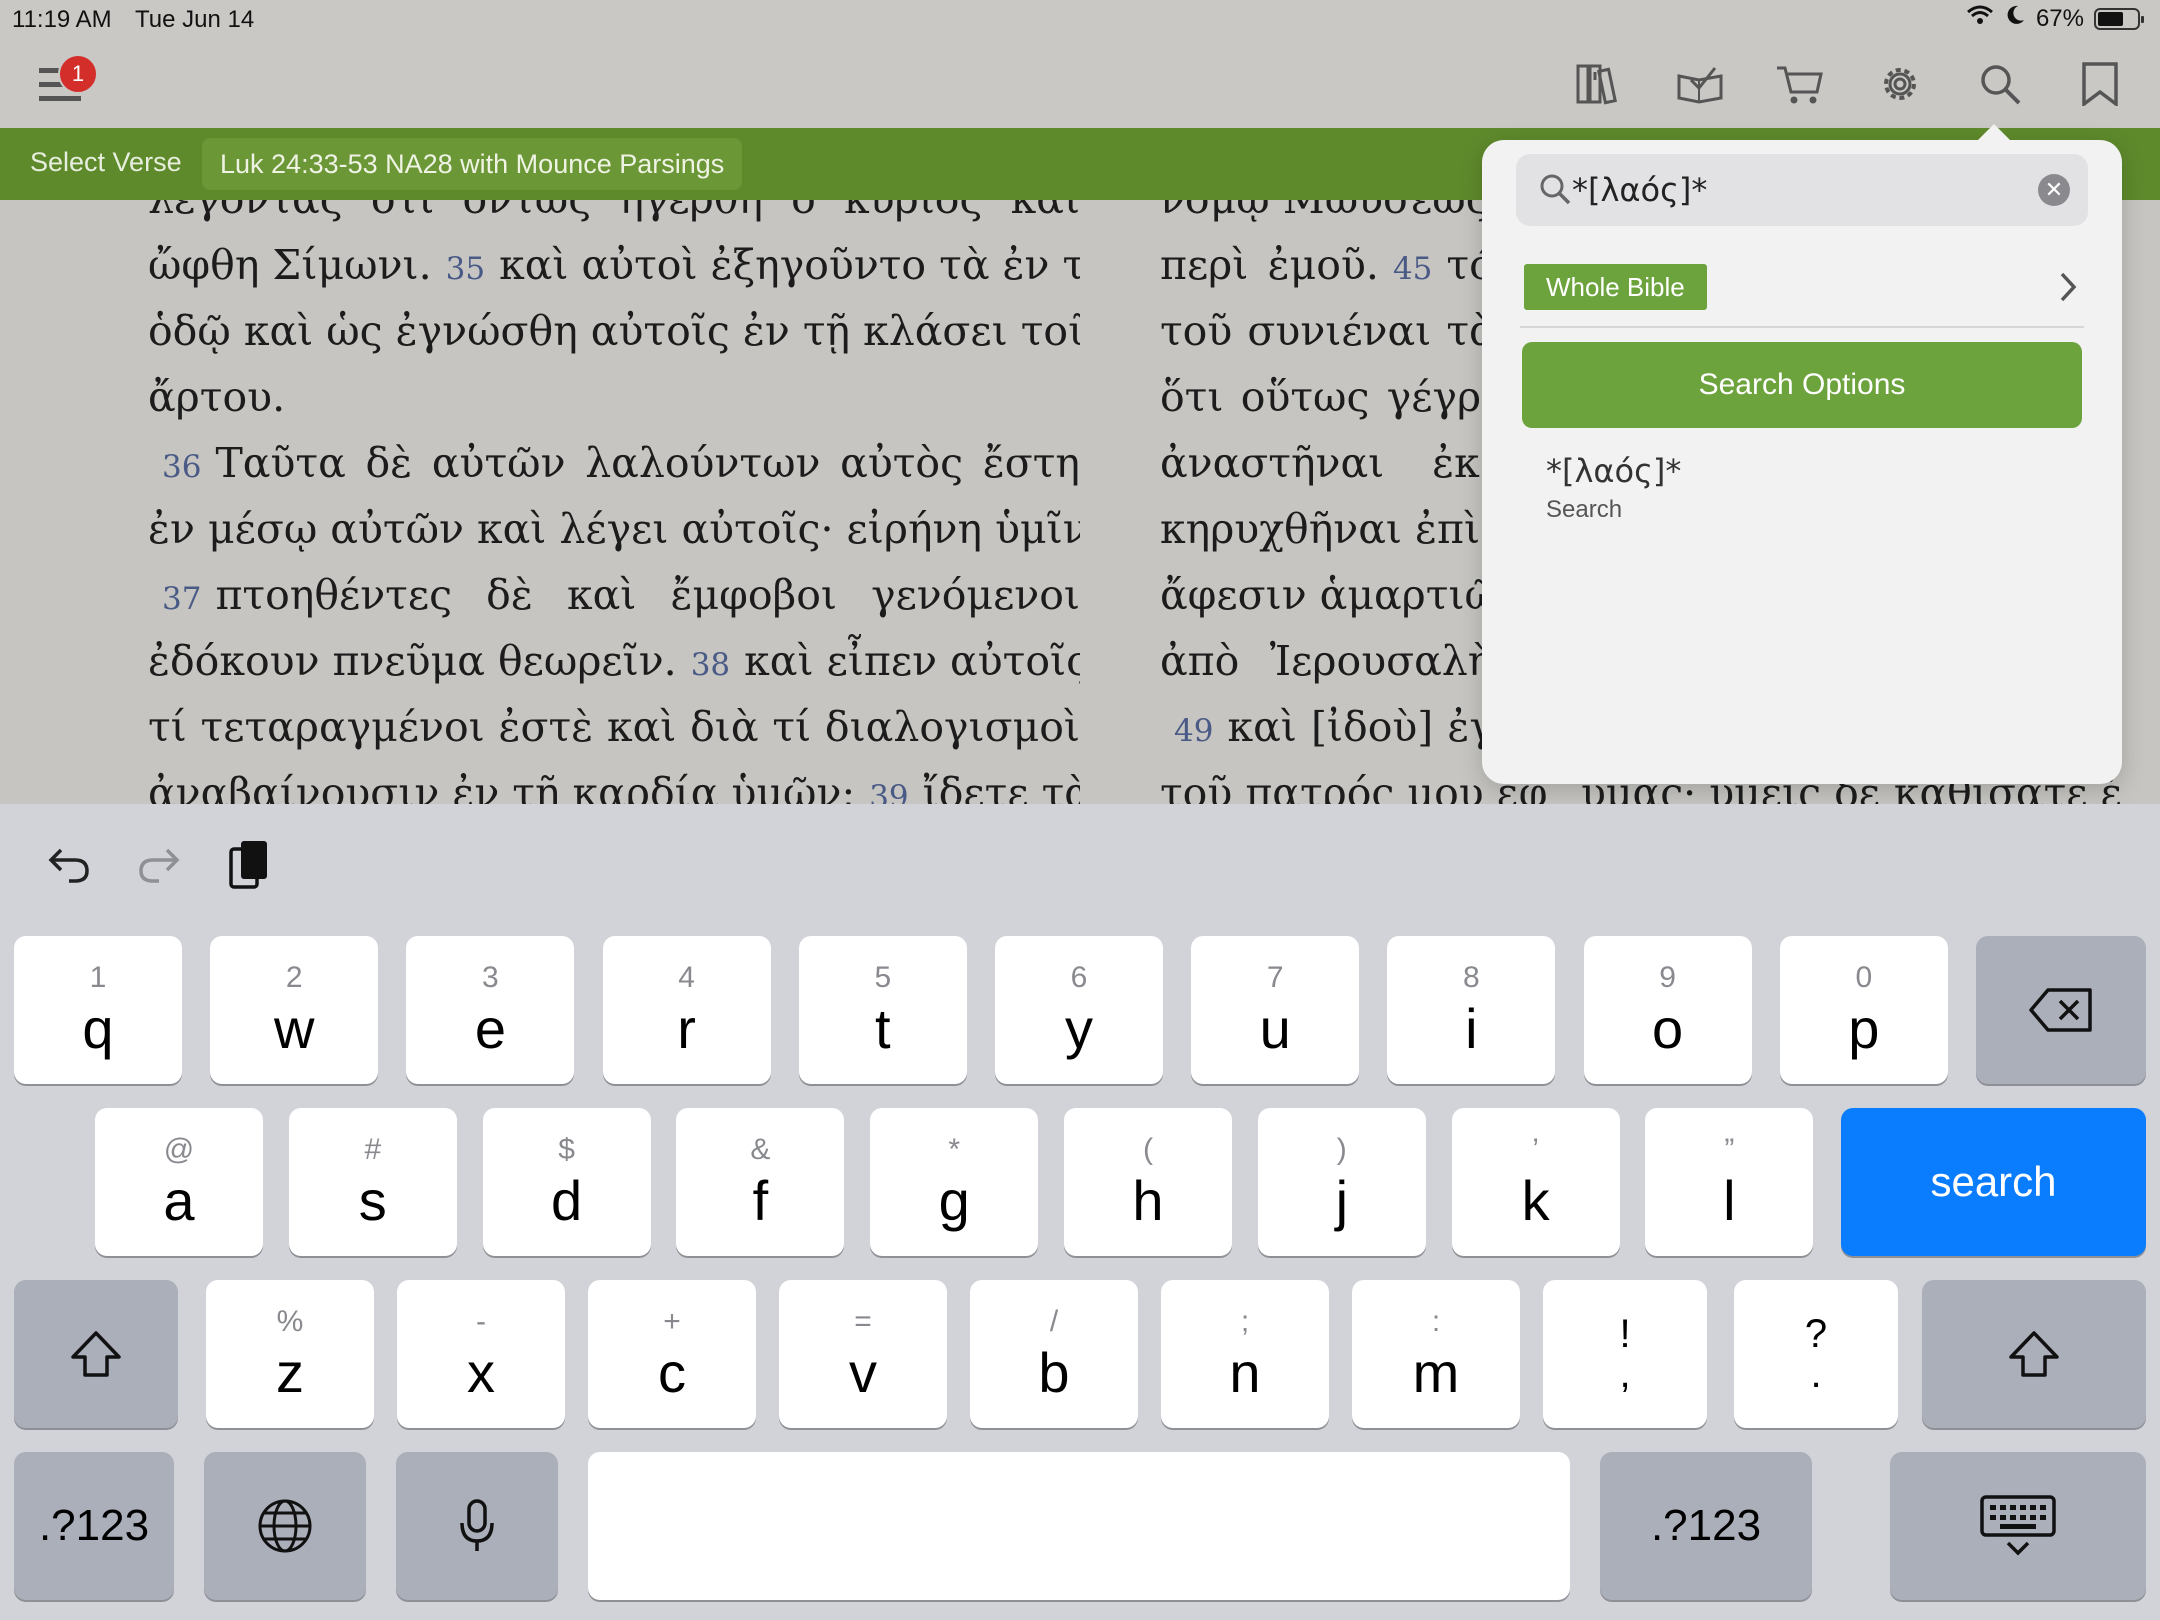  I want to click on key-e: 3e, so click(490, 1010).